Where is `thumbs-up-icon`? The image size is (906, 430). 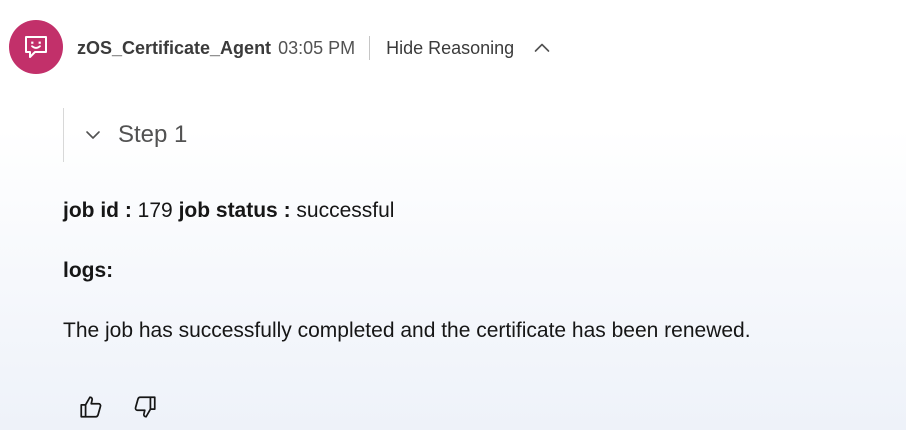
thumbs-up-icon is located at coordinates (91, 407).